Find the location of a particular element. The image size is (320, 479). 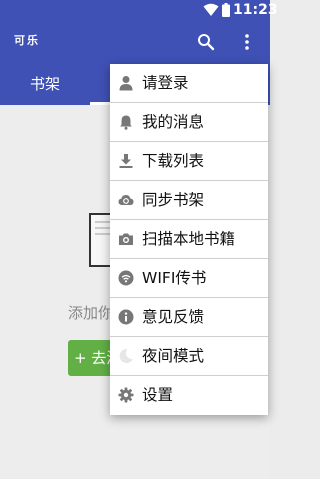

menu-item-label: 意见反馈 is located at coordinates (173, 317).